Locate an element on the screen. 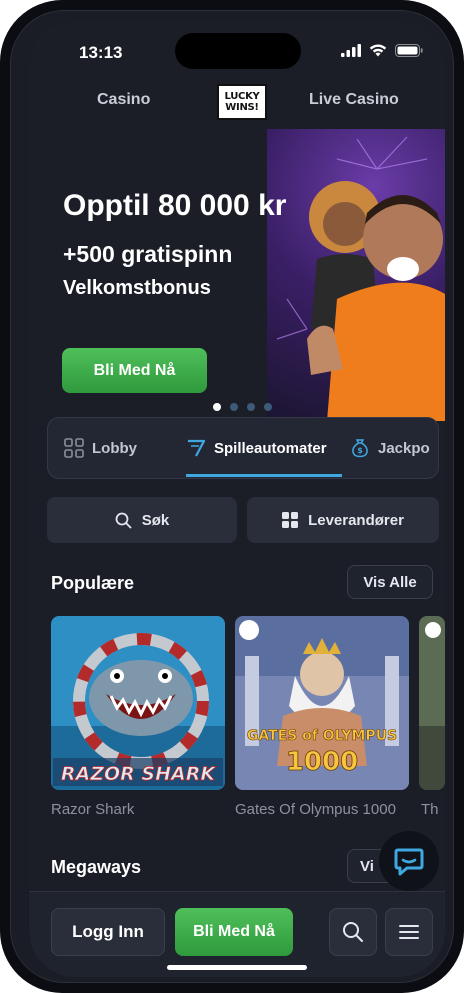  game-card-razor-shark: RAZOR SHARK is located at coordinates (138, 703).